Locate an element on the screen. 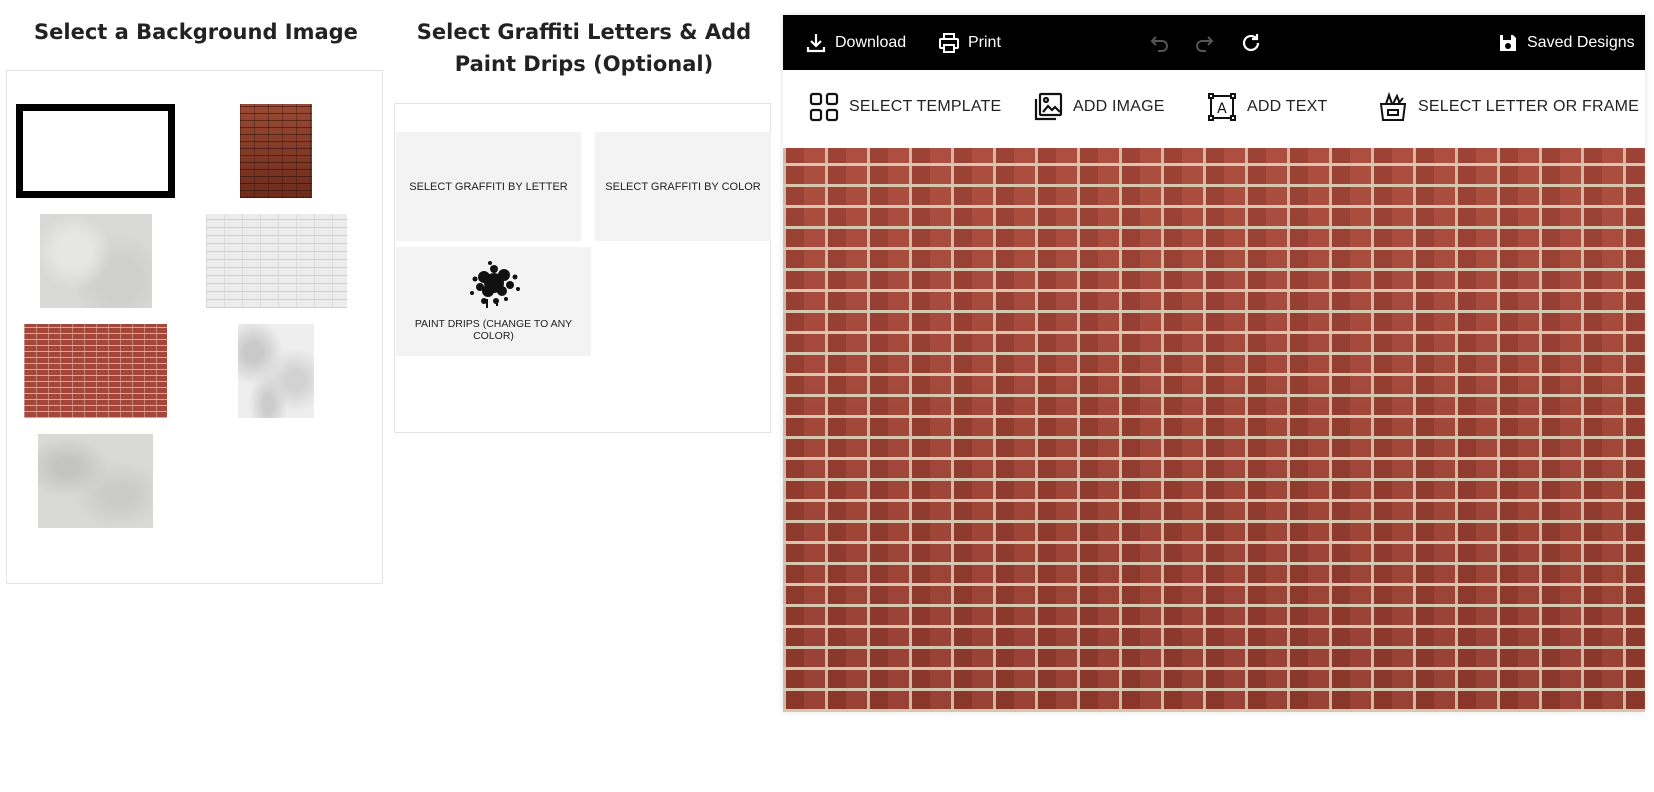 The width and height of the screenshot is (1654, 792). saved-designs-button: Saved Designs is located at coordinates (1566, 42).